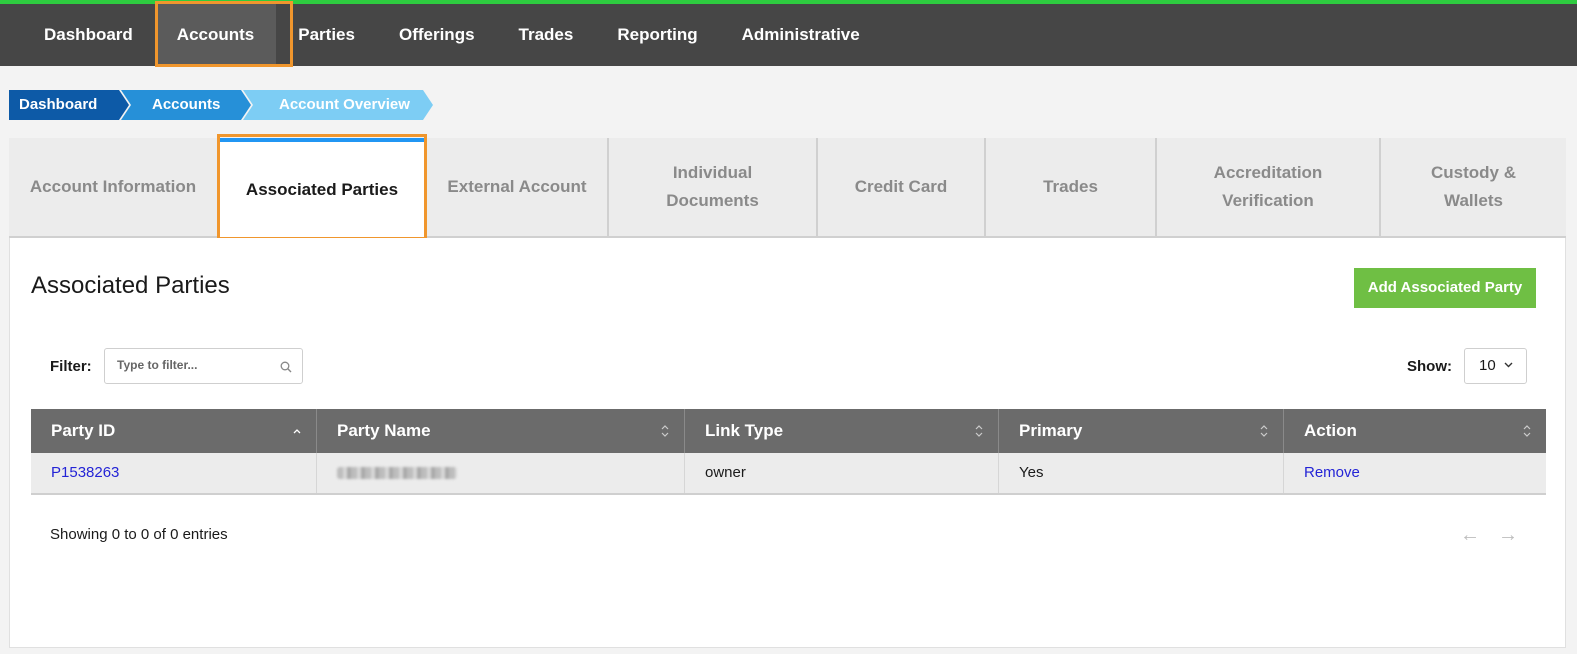 This screenshot has height=654, width=1577. I want to click on column-header-party-id: Party ID, so click(174, 431).